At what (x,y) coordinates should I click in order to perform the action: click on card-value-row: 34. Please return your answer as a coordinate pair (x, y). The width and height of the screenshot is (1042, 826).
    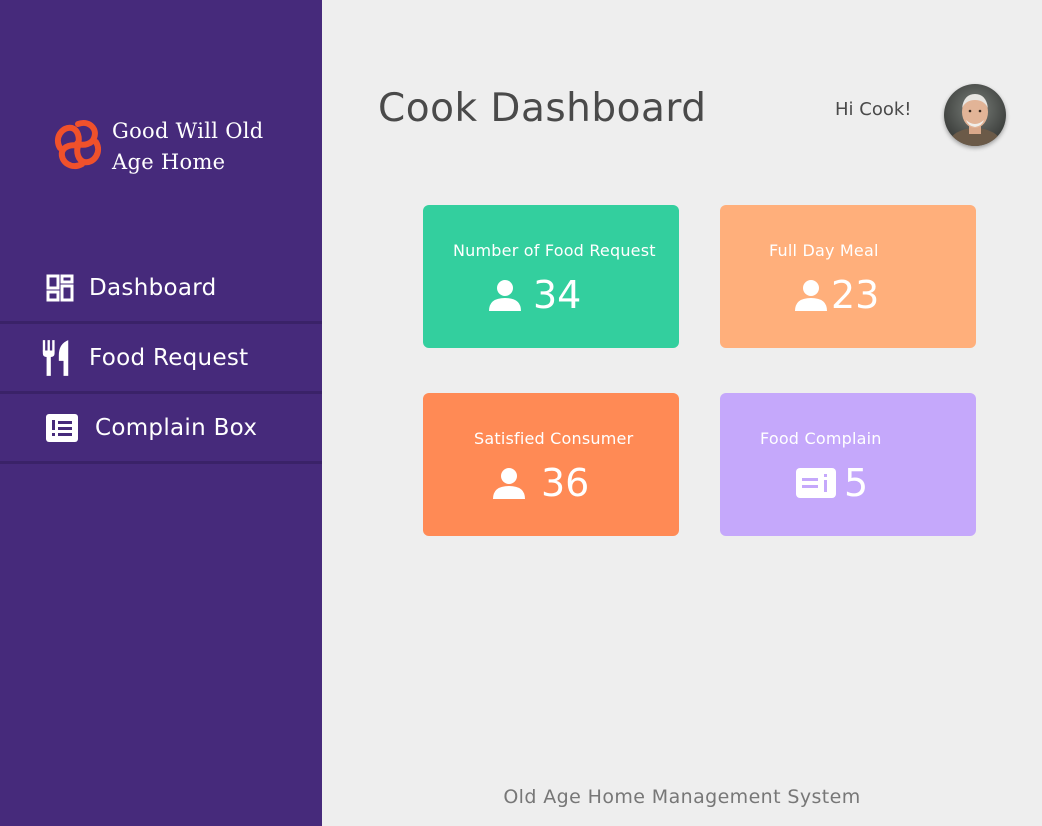
    Looking at the image, I should click on (535, 295).